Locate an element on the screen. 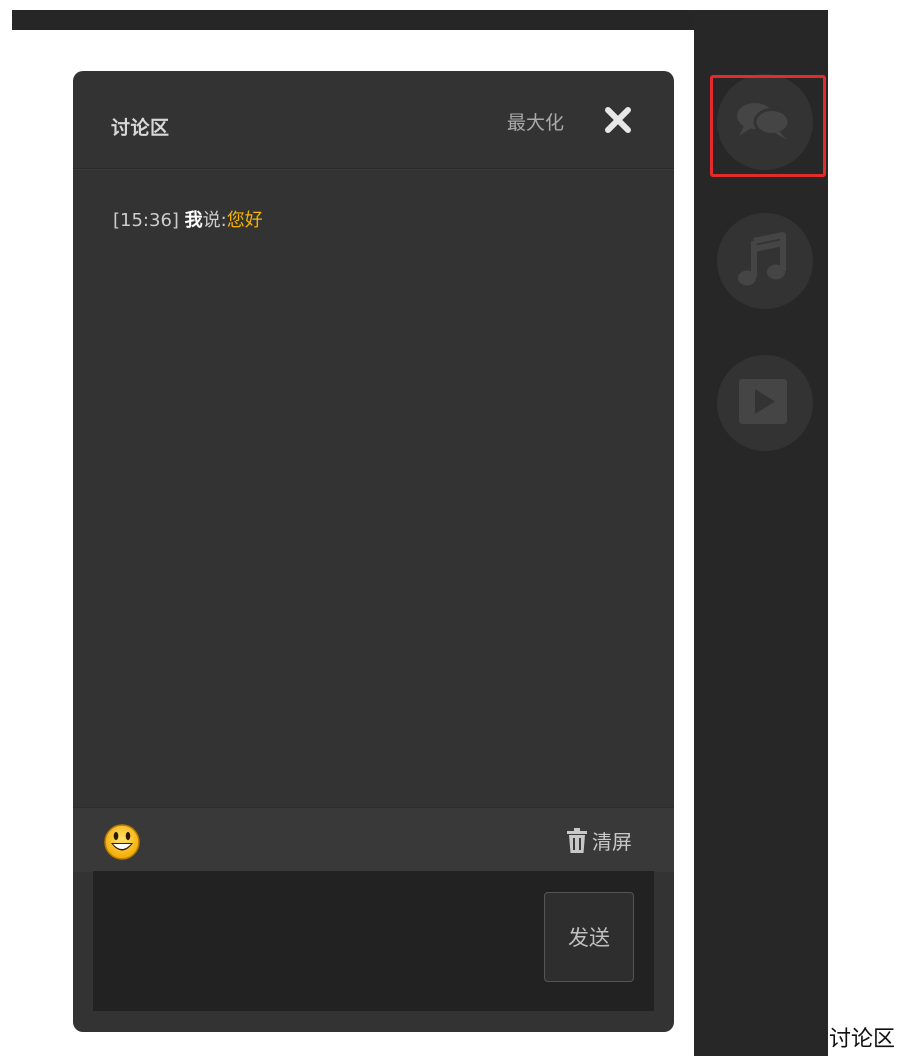 The image size is (915, 1056). send-button: 发送 is located at coordinates (589, 937).